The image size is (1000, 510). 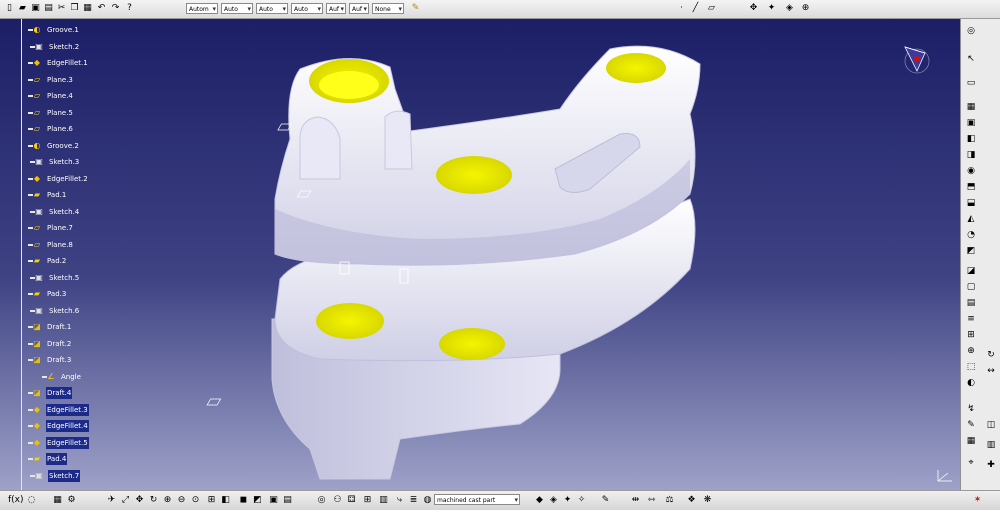 I want to click on multi-view-icon: ⊞, so click(x=211, y=500).